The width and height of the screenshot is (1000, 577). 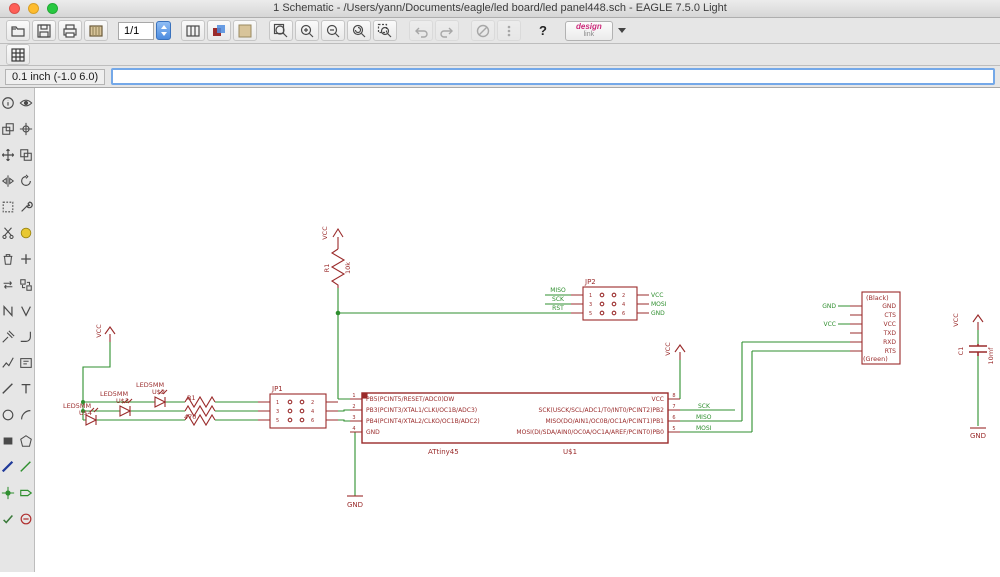 I want to click on cut-tool, so click(x=8, y=233).